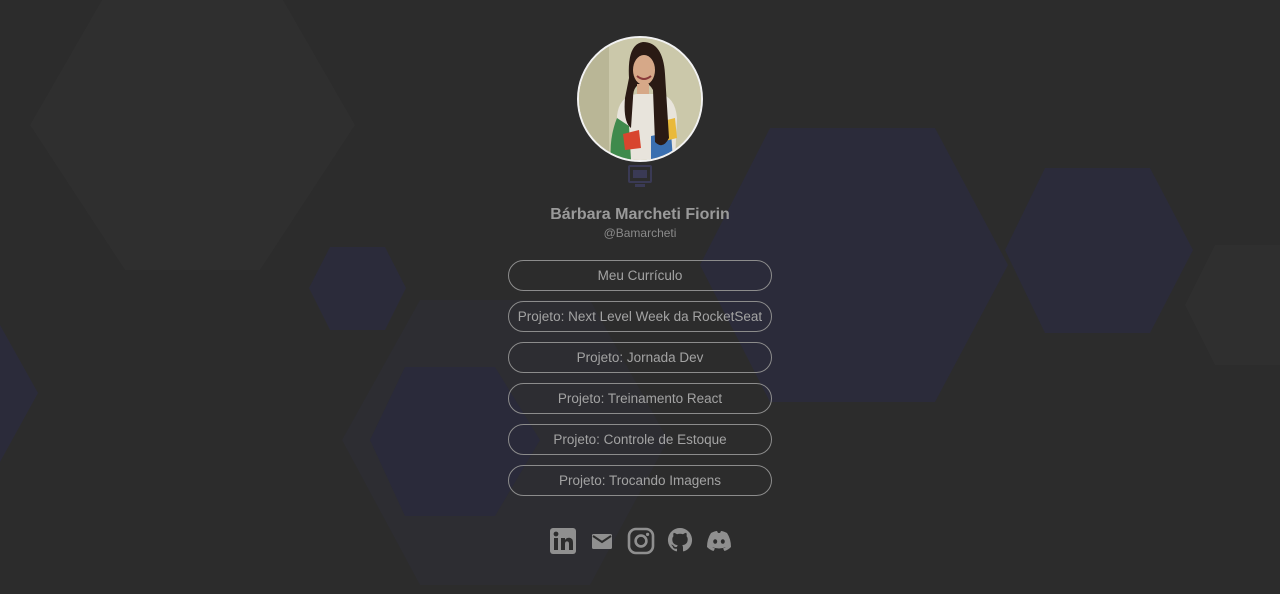 The image size is (1280, 594). Describe the element at coordinates (602, 541) in the screenshot. I see `email-icon` at that location.